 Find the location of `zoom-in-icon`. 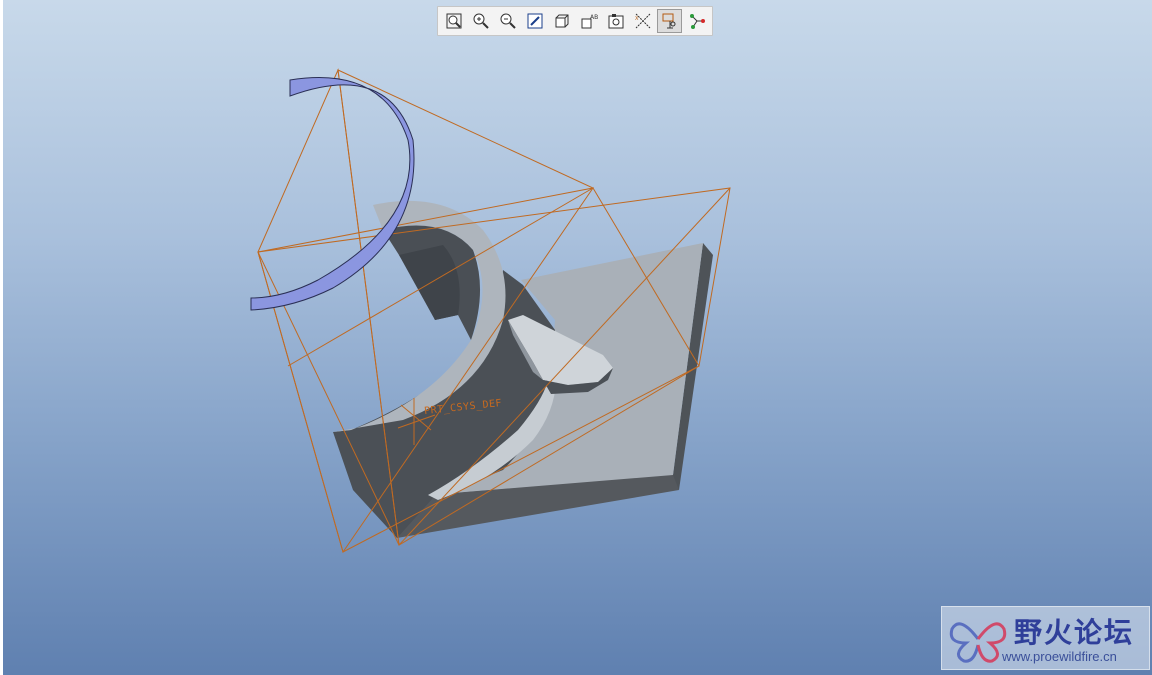

zoom-in-icon is located at coordinates (481, 21).